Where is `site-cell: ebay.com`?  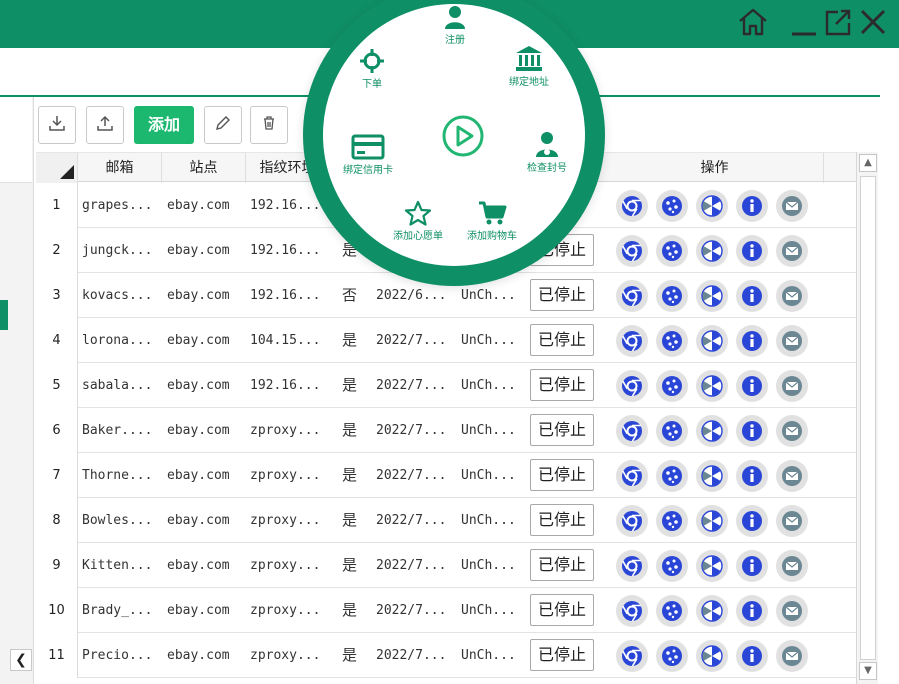 site-cell: ebay.com is located at coordinates (198, 340).